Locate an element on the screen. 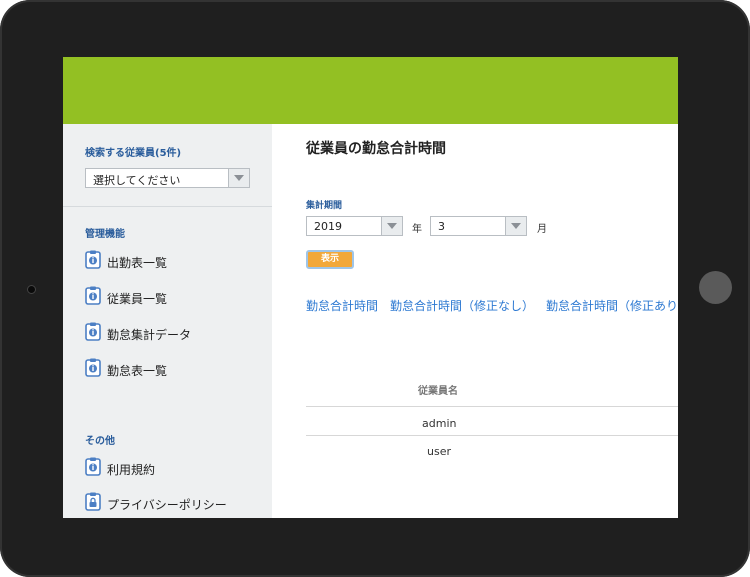 The image size is (750, 577). table-row: admin is located at coordinates (439, 423).